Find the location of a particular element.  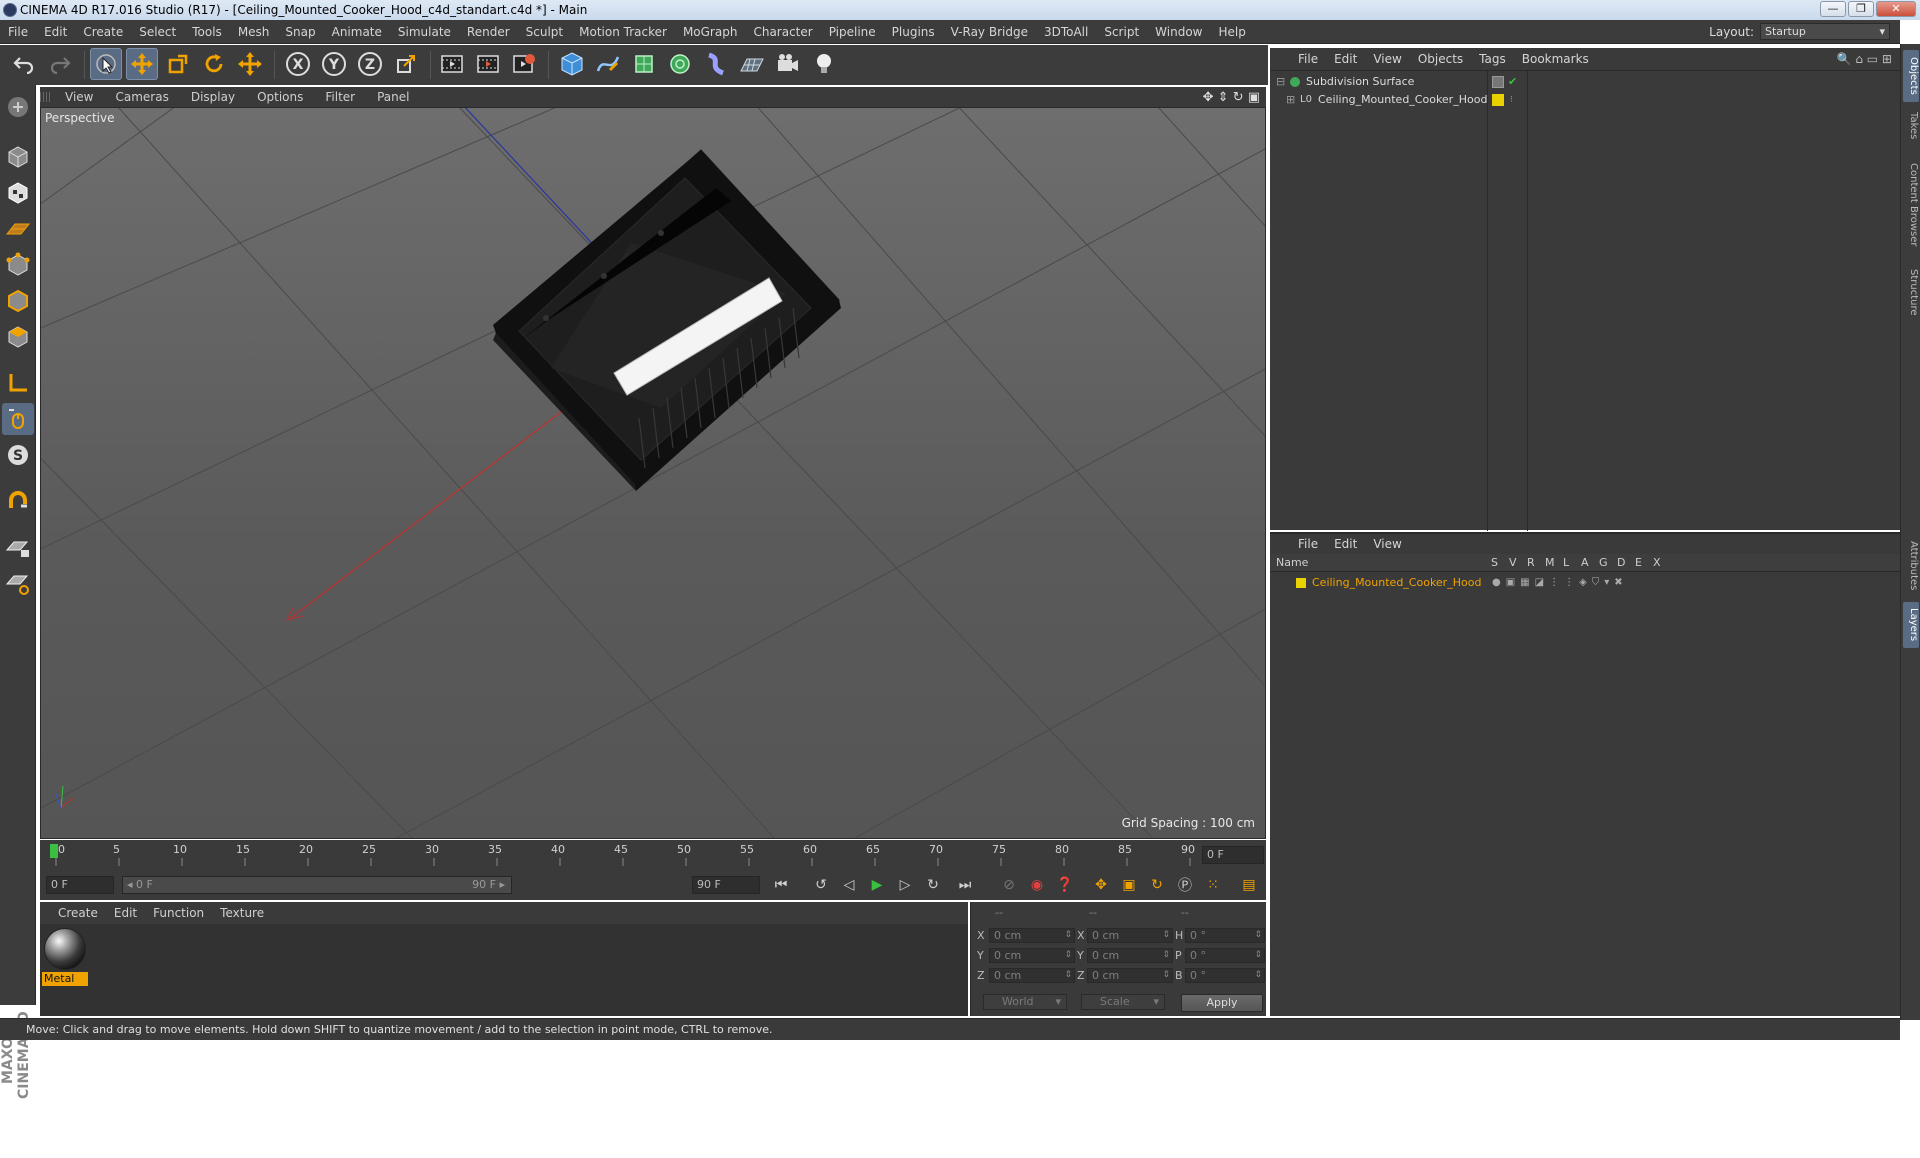

apply-button: Apply is located at coordinates (1222, 1003).